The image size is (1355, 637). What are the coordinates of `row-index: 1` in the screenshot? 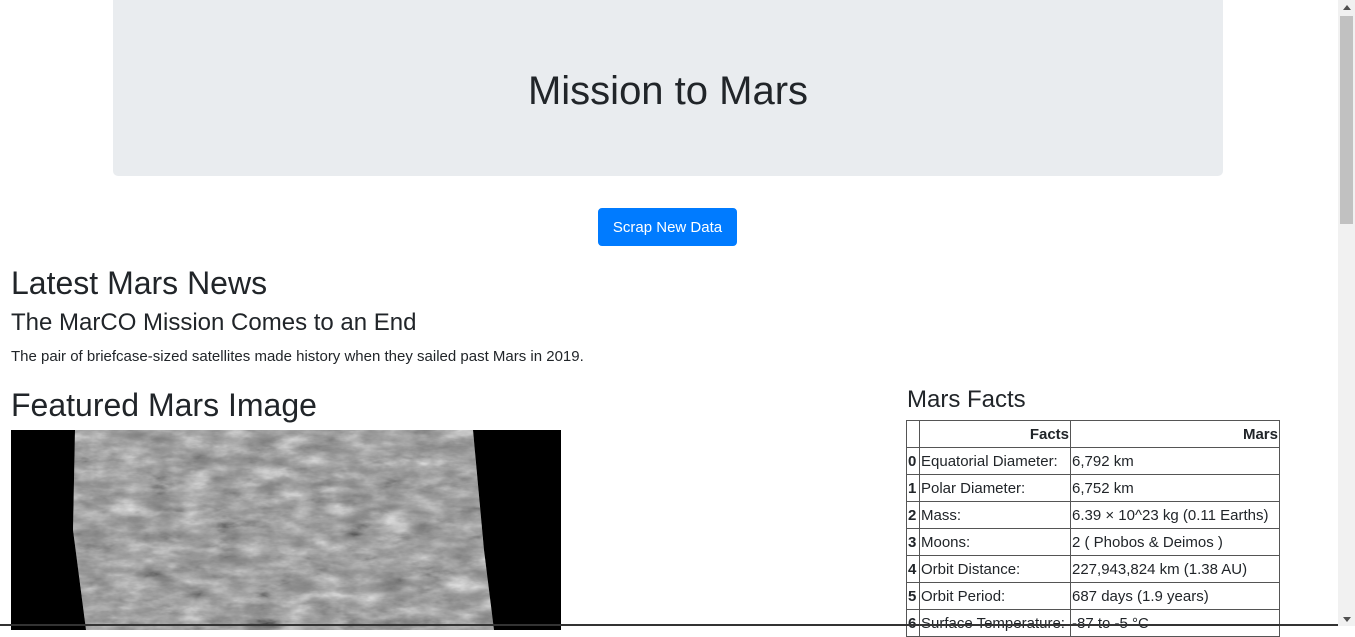 It's located at (913, 488).